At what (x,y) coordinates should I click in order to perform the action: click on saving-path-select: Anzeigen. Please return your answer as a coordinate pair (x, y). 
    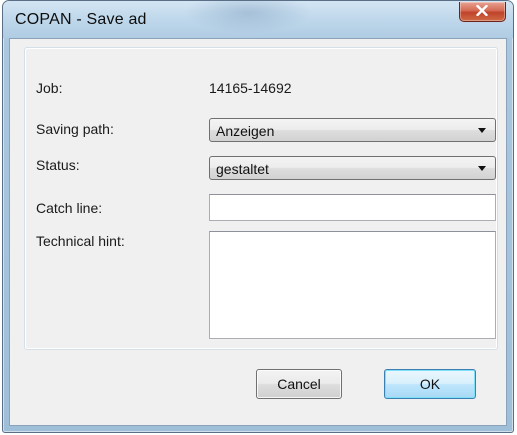
    Looking at the image, I should click on (352, 130).